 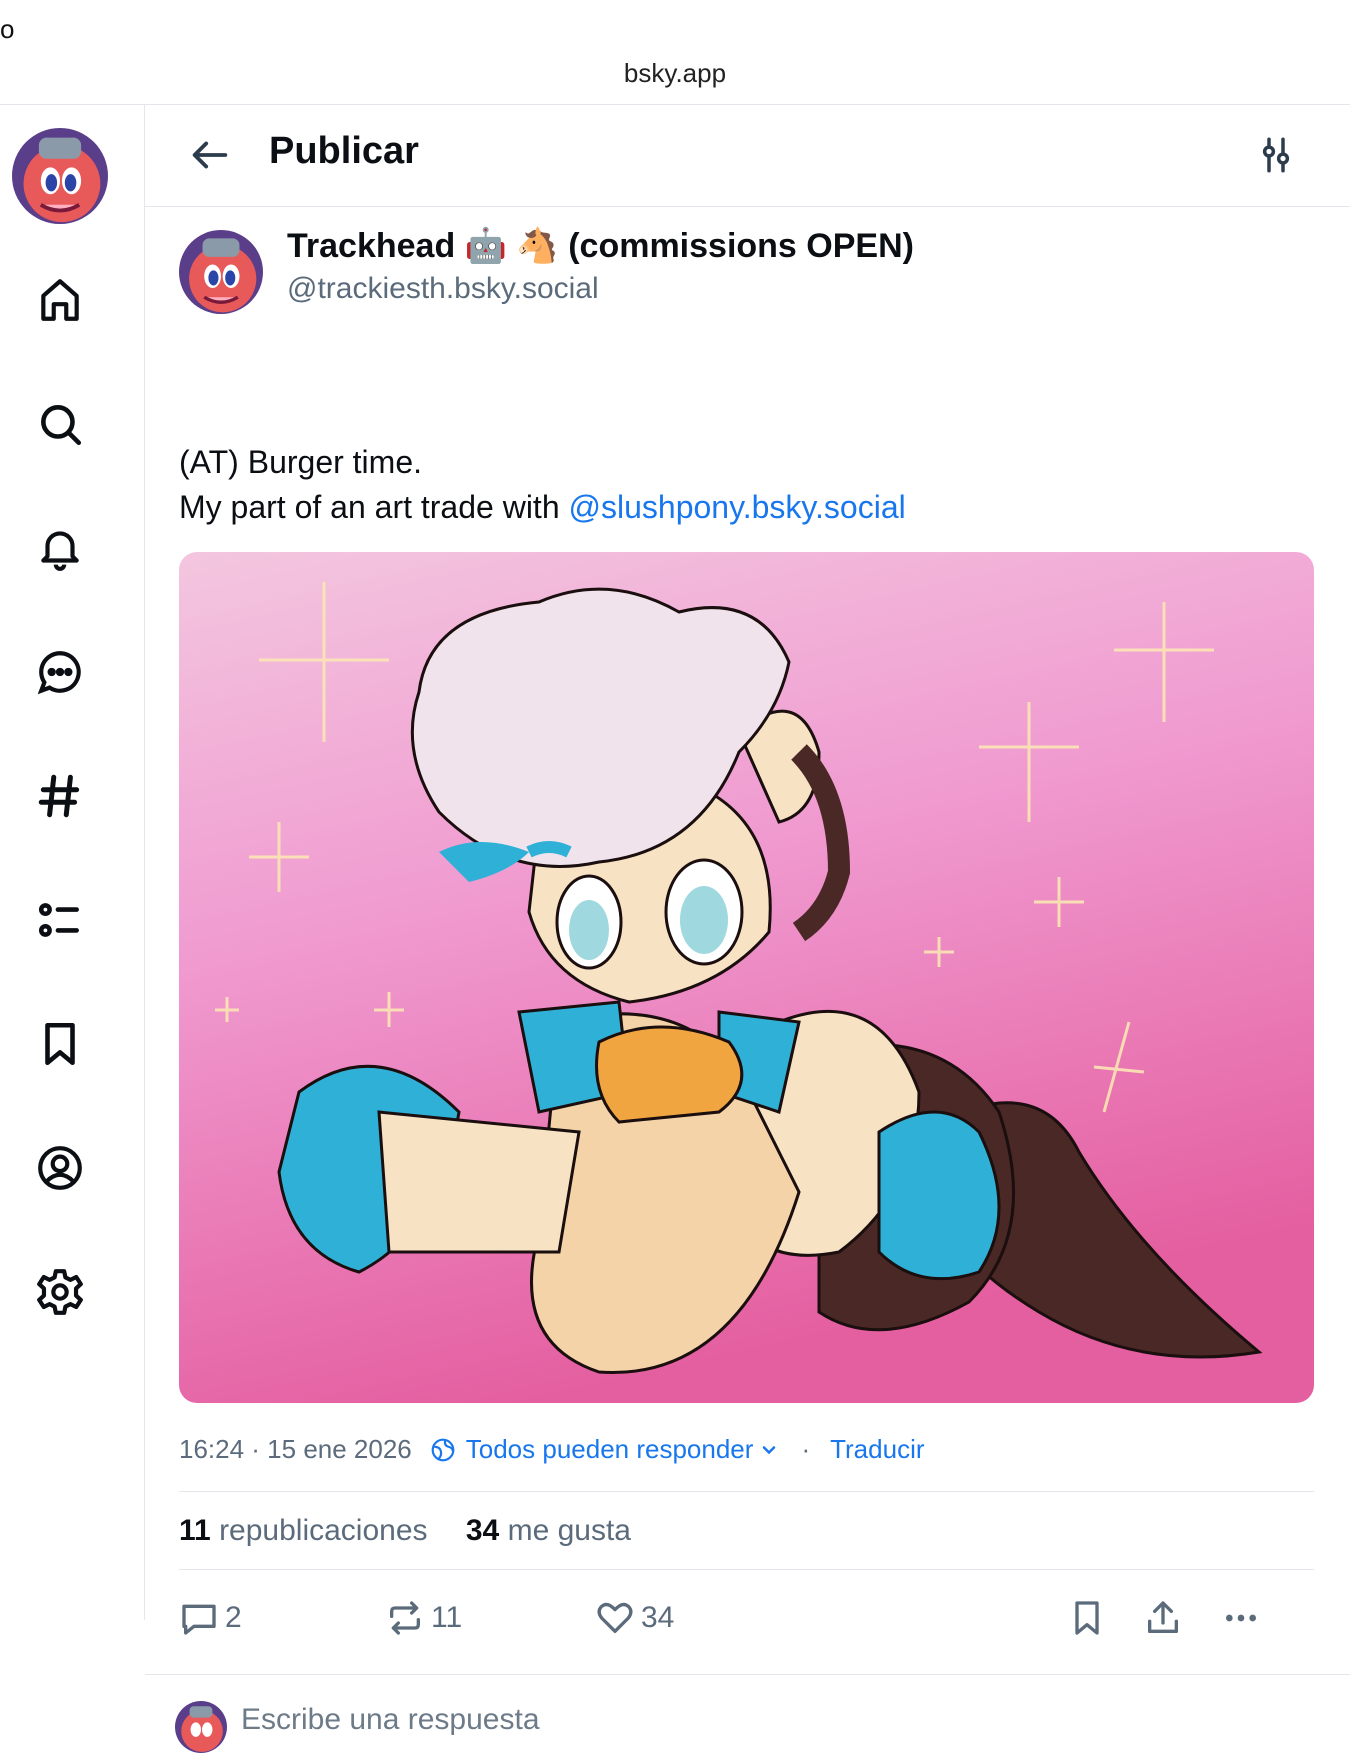 What do you see at coordinates (675, 73) in the screenshot?
I see `url-address: bsky.app` at bounding box center [675, 73].